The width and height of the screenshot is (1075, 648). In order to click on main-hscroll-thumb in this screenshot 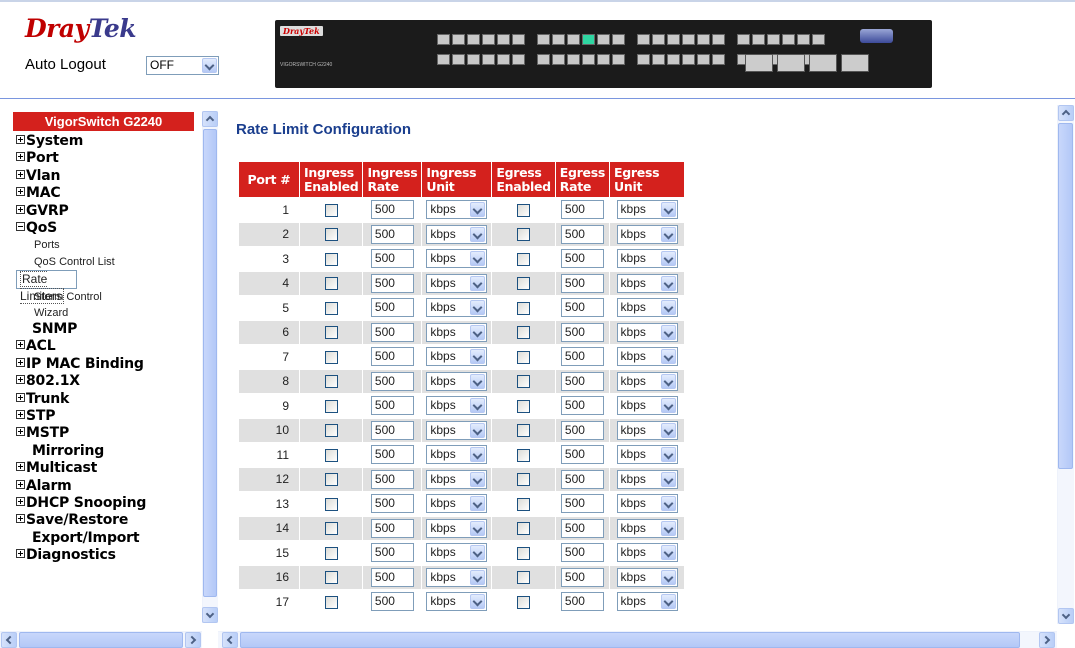, I will do `click(630, 640)`.